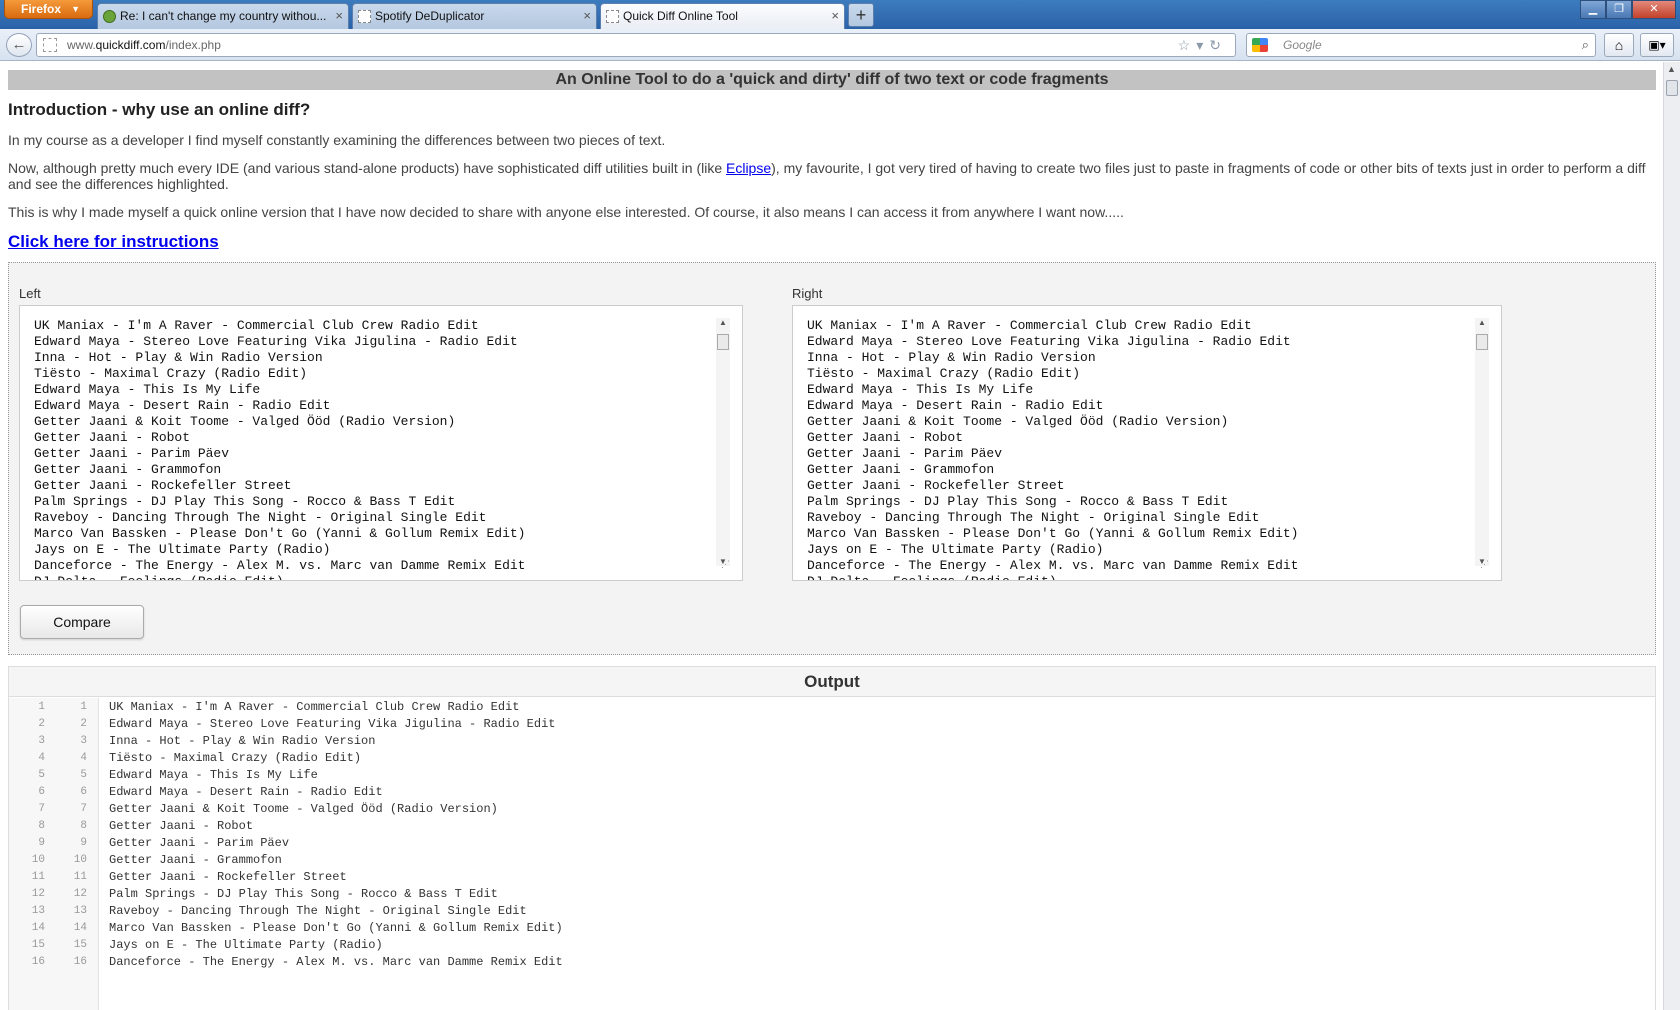  I want to click on dropdown-arrow-icon: ▾, so click(1202, 45).